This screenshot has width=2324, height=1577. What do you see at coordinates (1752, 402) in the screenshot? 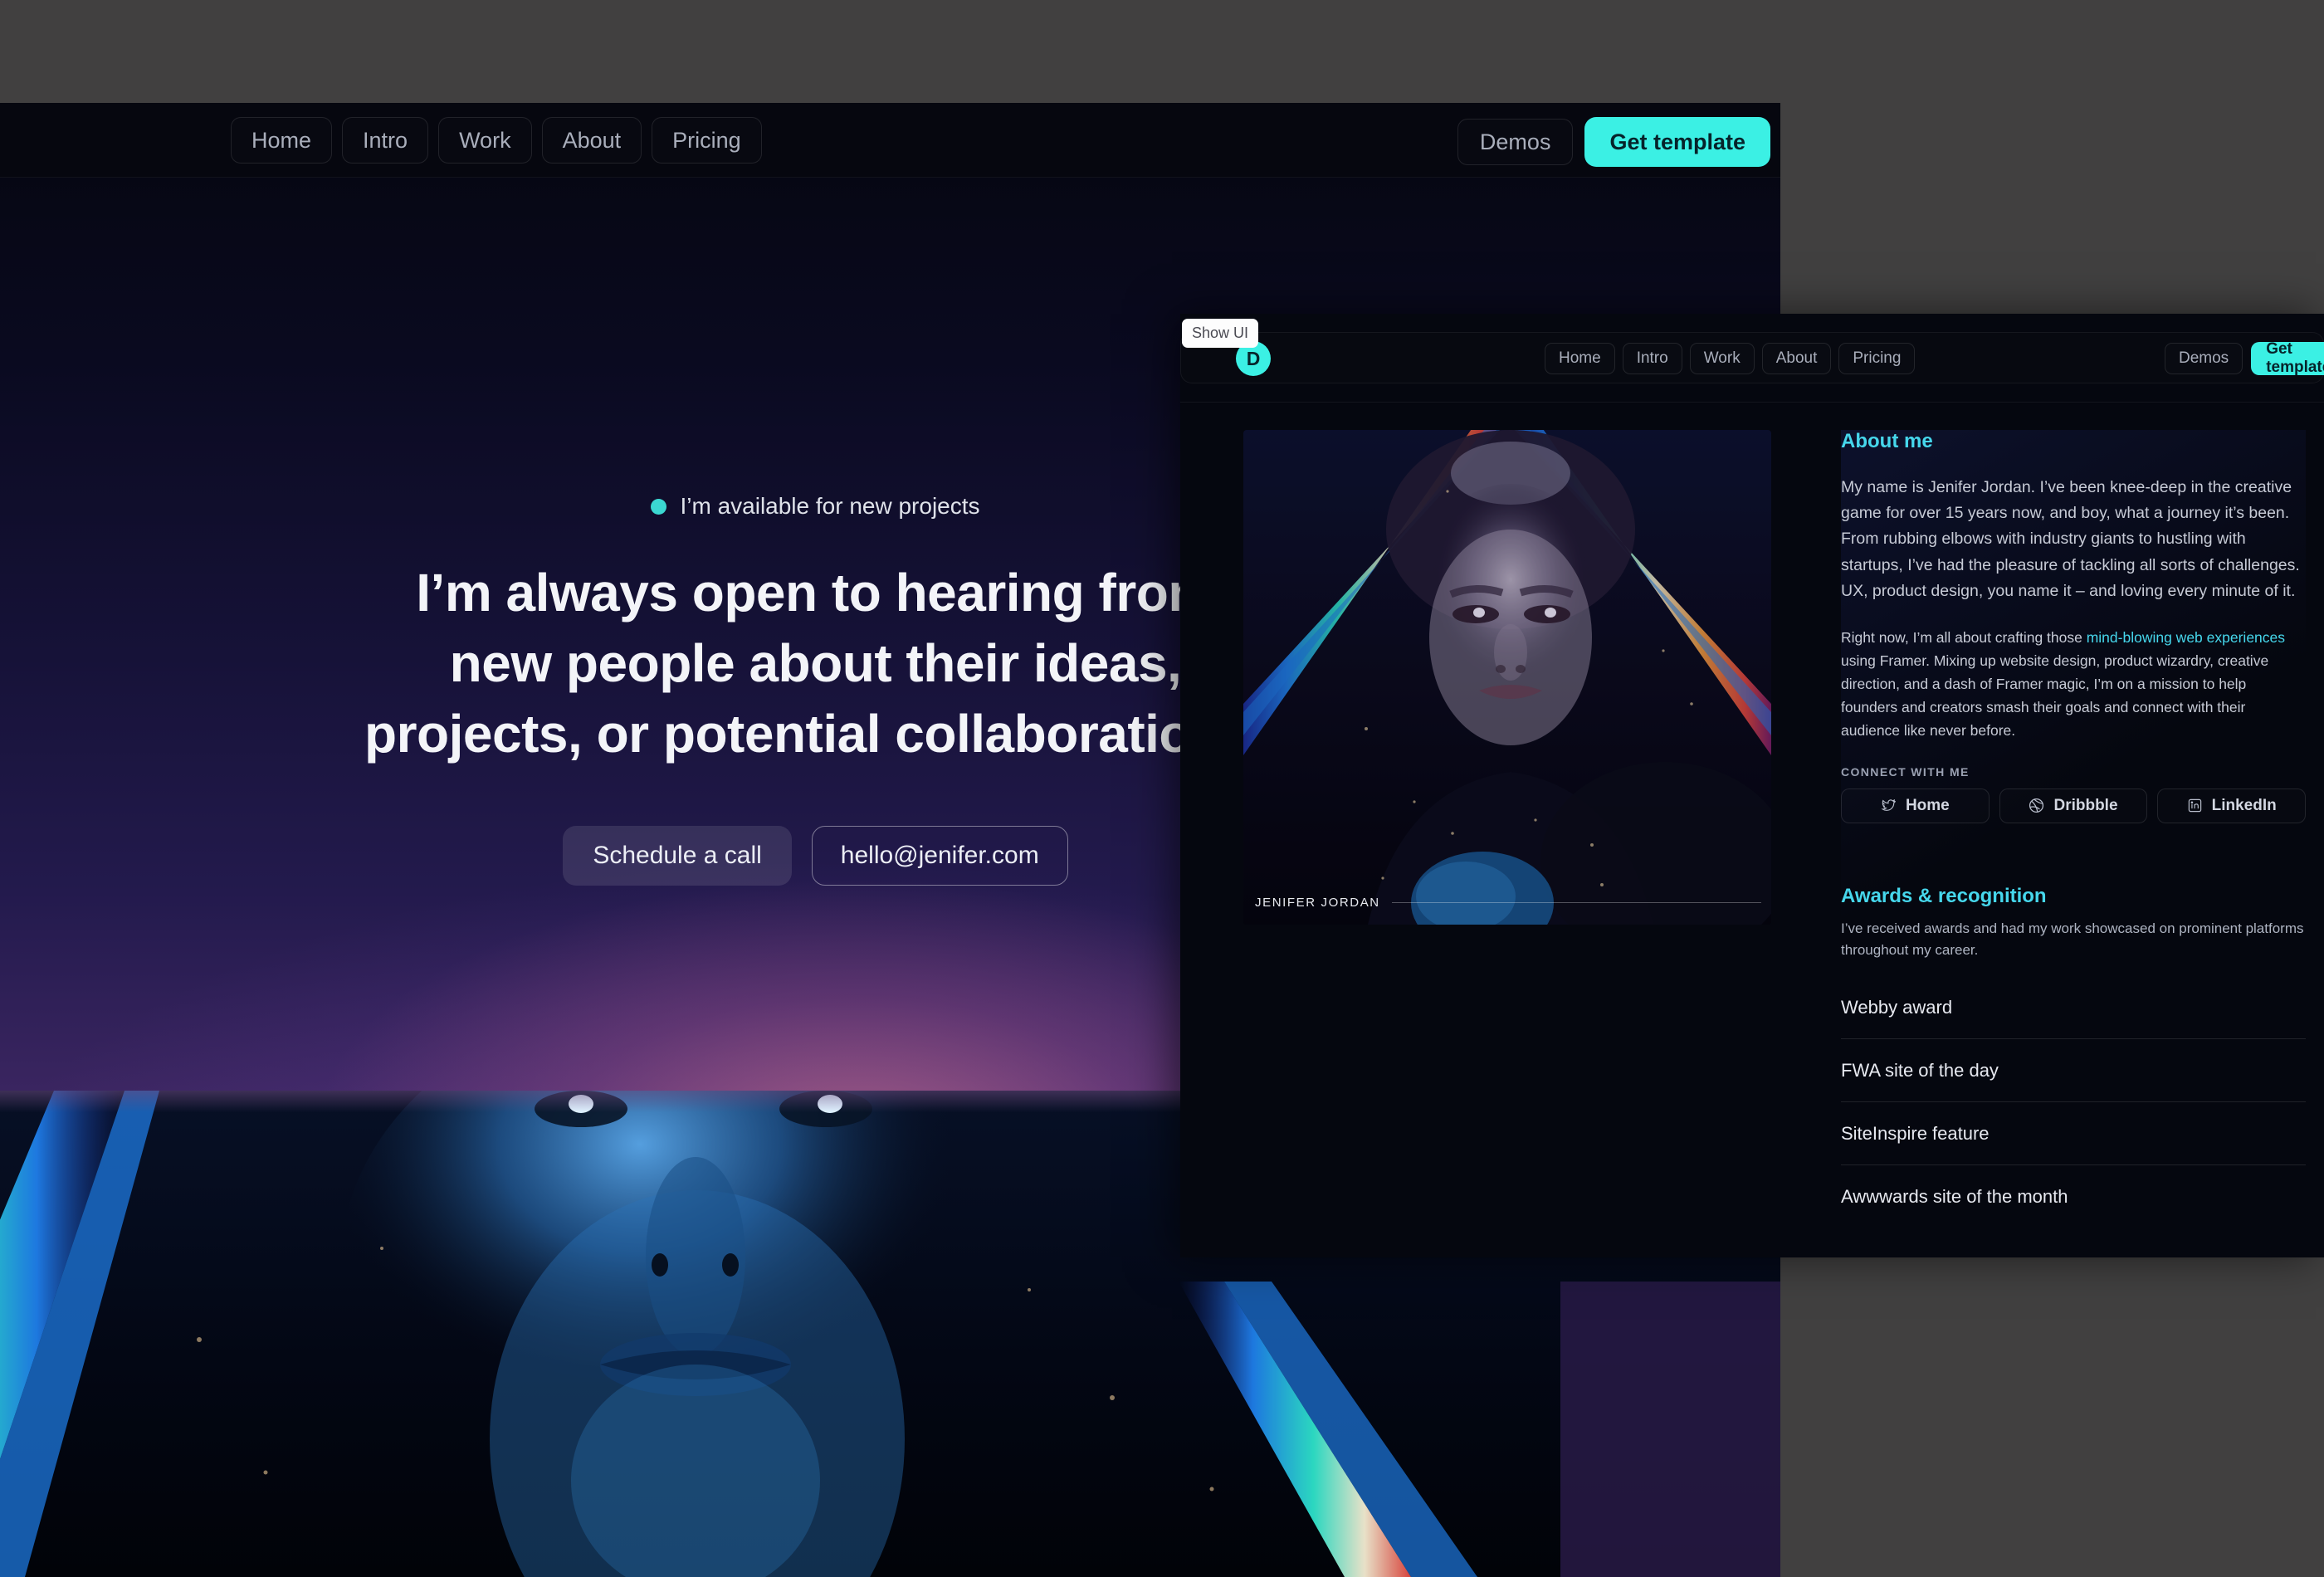
I see `navbar-divider` at bounding box center [1752, 402].